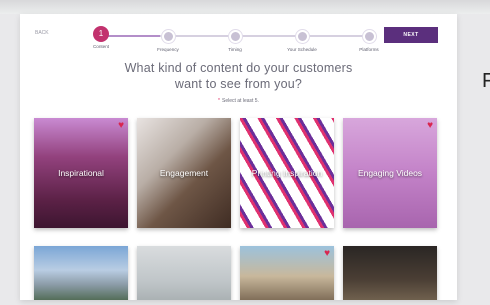  I want to click on tile-label: Inspirational, so click(81, 173).